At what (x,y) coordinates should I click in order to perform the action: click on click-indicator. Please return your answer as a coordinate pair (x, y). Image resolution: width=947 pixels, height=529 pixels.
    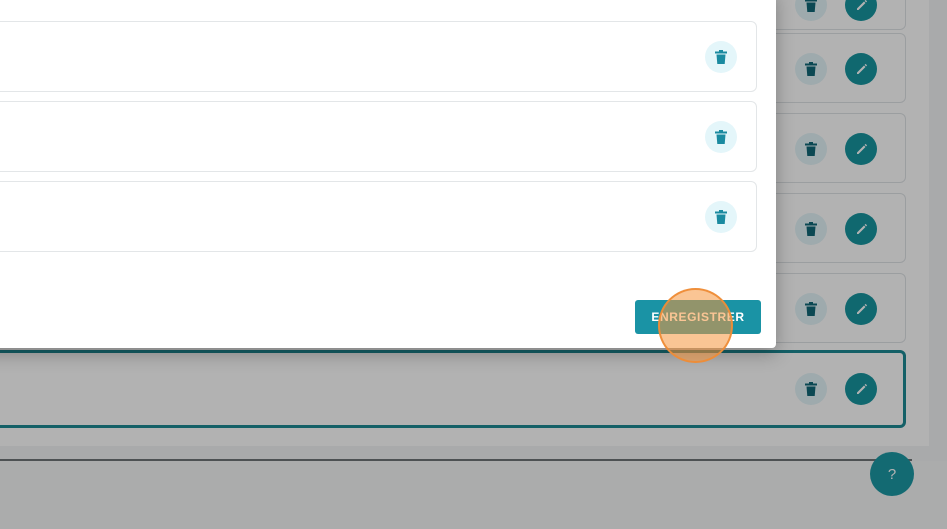
    Looking at the image, I should click on (695, 325).